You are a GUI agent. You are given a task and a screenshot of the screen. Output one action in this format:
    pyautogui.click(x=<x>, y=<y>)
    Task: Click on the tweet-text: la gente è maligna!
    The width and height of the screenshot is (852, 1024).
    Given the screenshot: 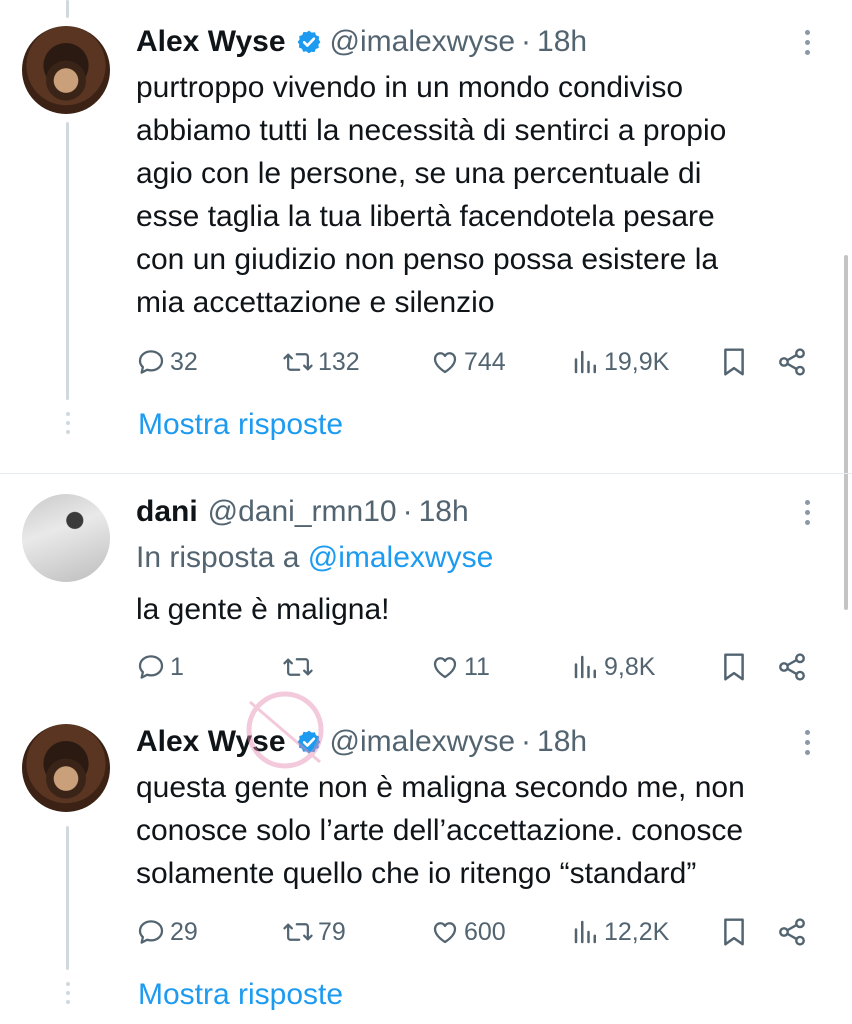 What is the action you would take?
    pyautogui.click(x=476, y=609)
    